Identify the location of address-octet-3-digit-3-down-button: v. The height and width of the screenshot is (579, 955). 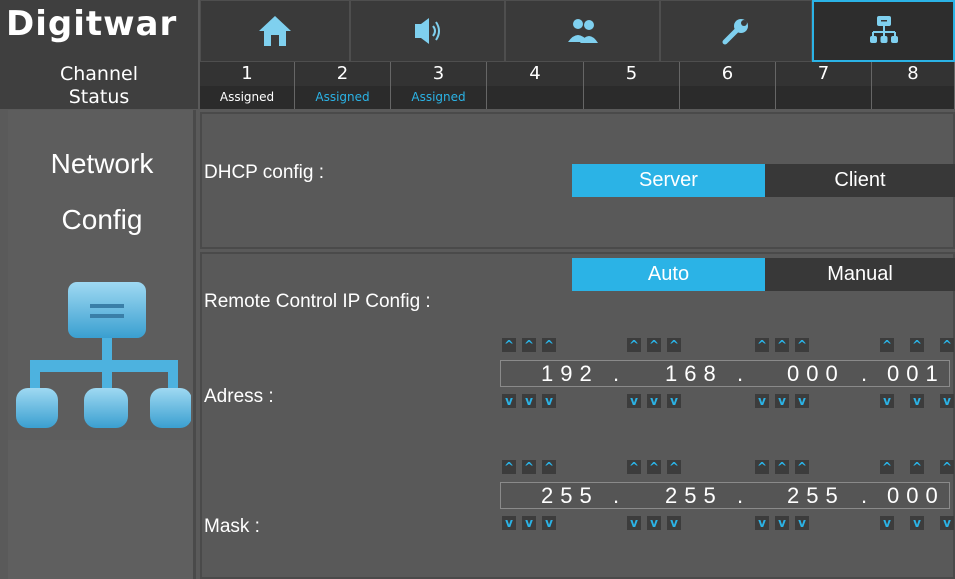
(802, 401).